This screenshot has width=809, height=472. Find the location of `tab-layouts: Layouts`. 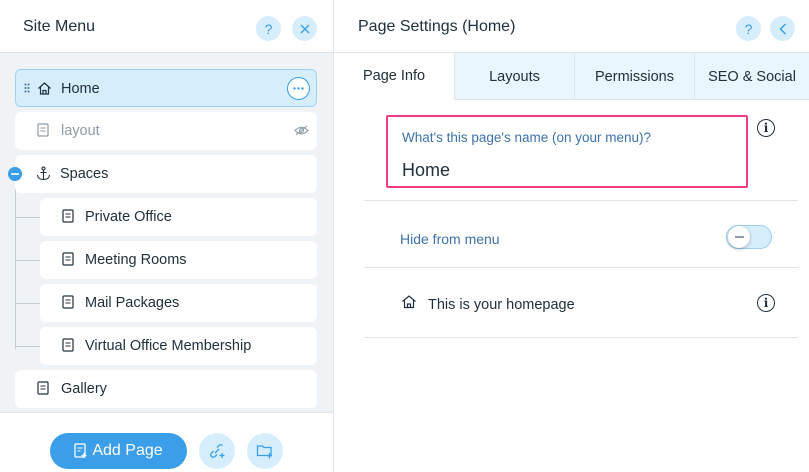

tab-layouts: Layouts is located at coordinates (515, 76).